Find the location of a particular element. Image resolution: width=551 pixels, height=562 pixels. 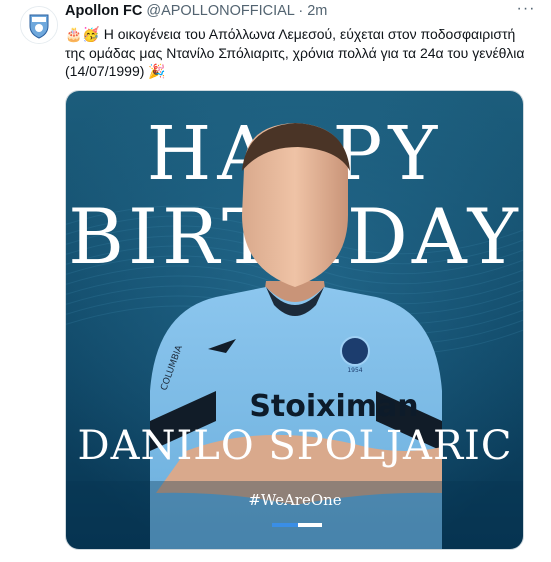

author-avatar is located at coordinates (39, 25).